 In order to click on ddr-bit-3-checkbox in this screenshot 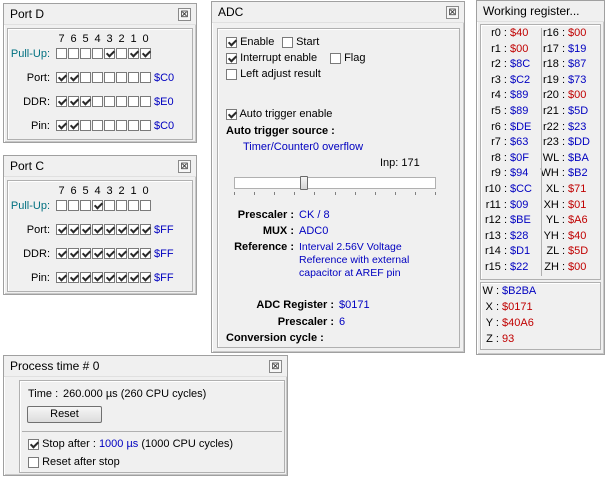, I will do `click(109, 101)`.